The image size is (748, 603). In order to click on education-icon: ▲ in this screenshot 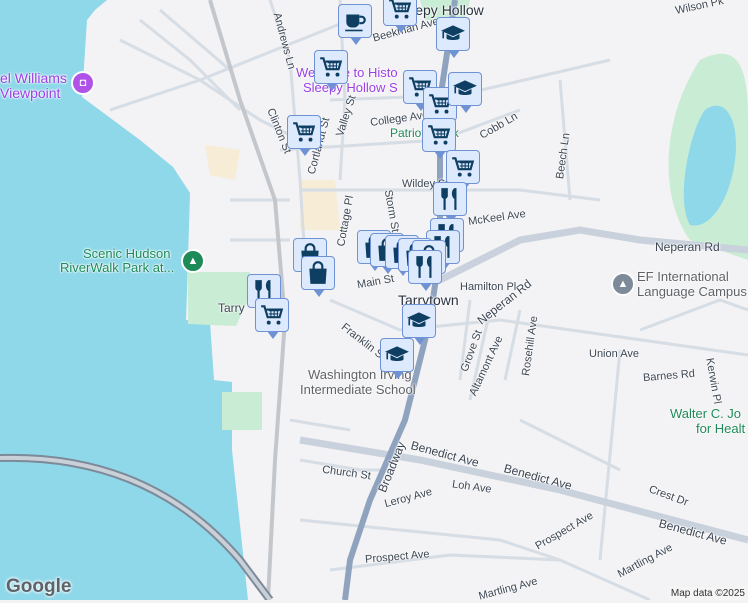, I will do `click(623, 284)`.